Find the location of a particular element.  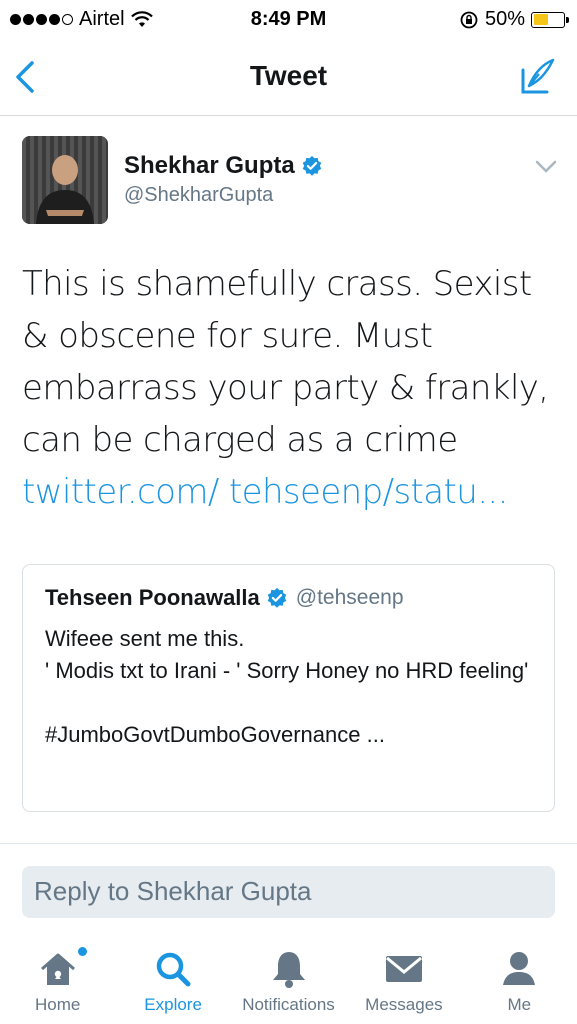

tab-messages-label: Messages is located at coordinates (404, 1004).